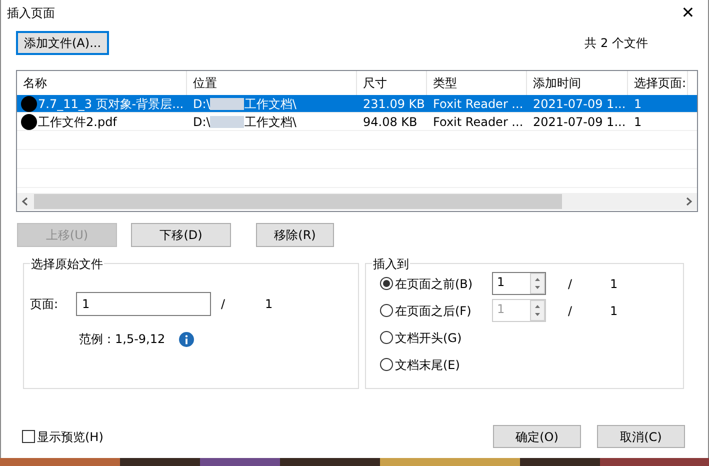 The height and width of the screenshot is (466, 709). What do you see at coordinates (357, 201) in the screenshot?
I see `horizontal-scrollbar` at bounding box center [357, 201].